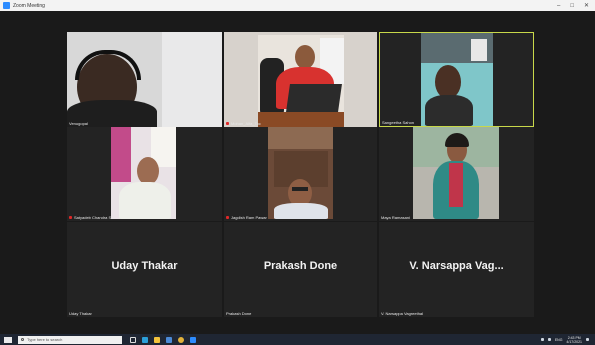  I want to click on volume-icon, so click(549, 339).